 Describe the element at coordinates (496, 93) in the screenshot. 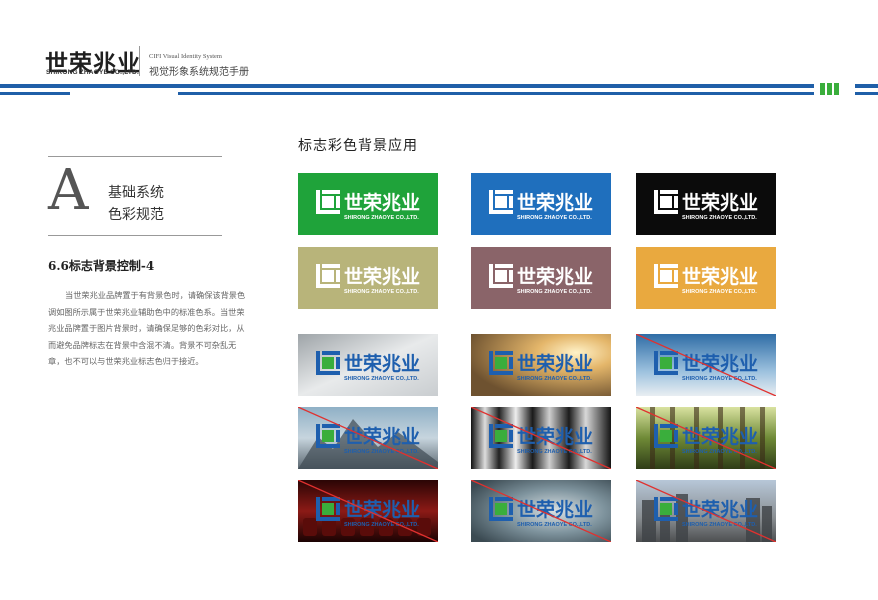

I see `header-band-right` at that location.